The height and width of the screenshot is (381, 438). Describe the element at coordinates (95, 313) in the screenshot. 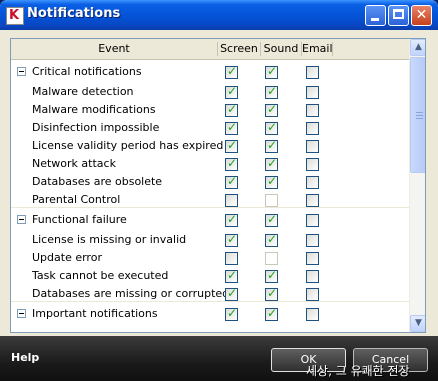

I see `event-label: Important notifications` at that location.